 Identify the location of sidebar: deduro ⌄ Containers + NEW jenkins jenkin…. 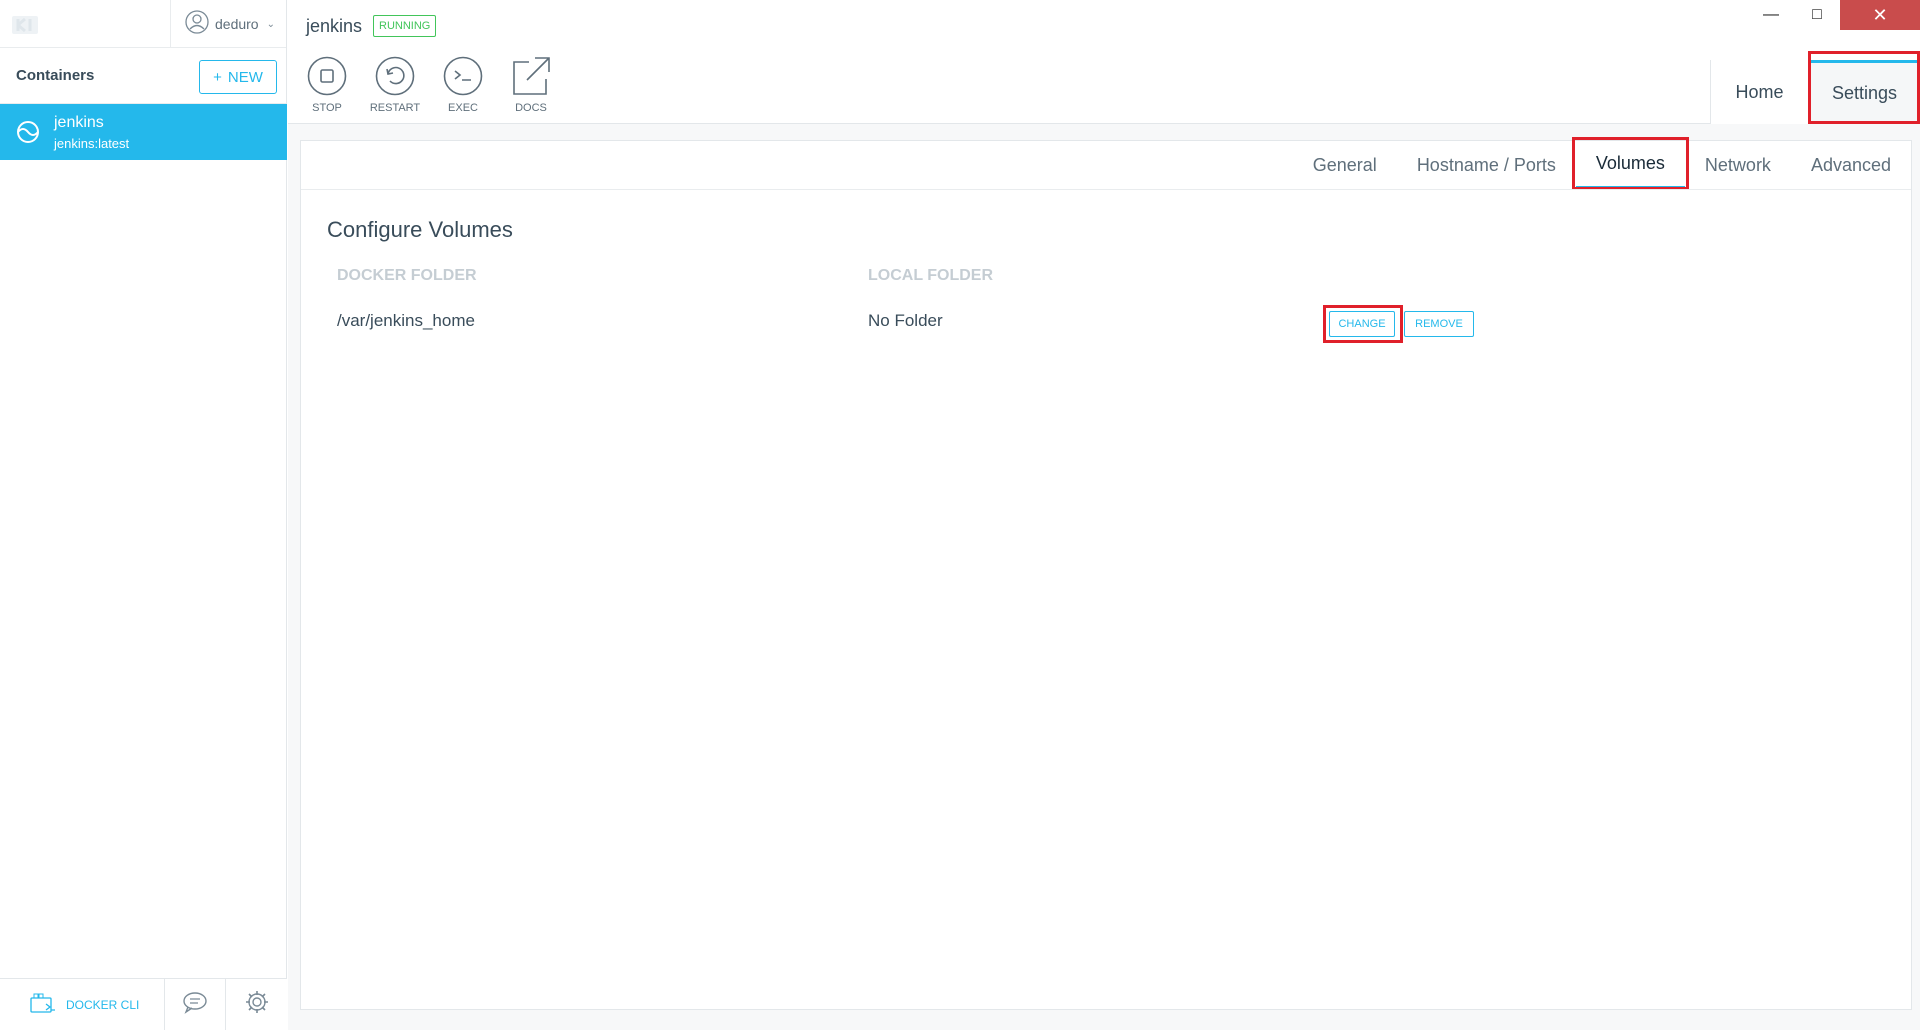
(143, 515).